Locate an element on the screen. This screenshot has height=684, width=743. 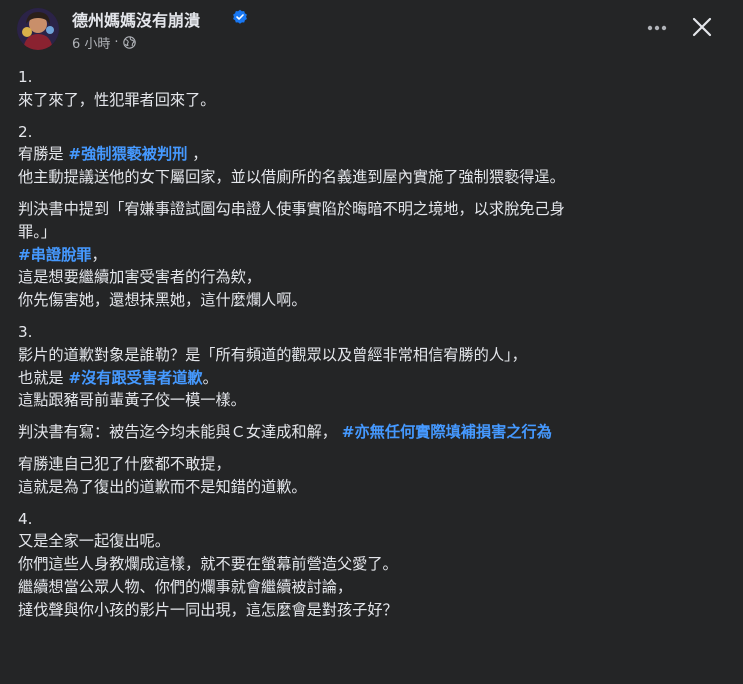
hashtag-link: #亦無任何實際填補損害之行為 is located at coordinates (447, 432).